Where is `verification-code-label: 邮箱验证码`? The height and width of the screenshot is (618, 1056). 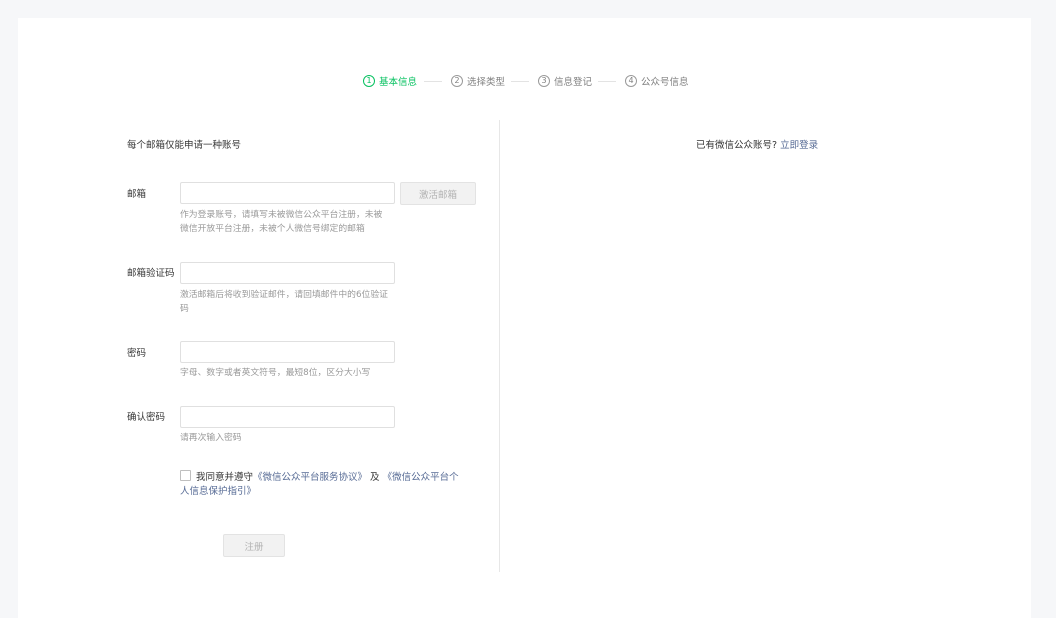
verification-code-label: 邮箱验证码 is located at coordinates (151, 273).